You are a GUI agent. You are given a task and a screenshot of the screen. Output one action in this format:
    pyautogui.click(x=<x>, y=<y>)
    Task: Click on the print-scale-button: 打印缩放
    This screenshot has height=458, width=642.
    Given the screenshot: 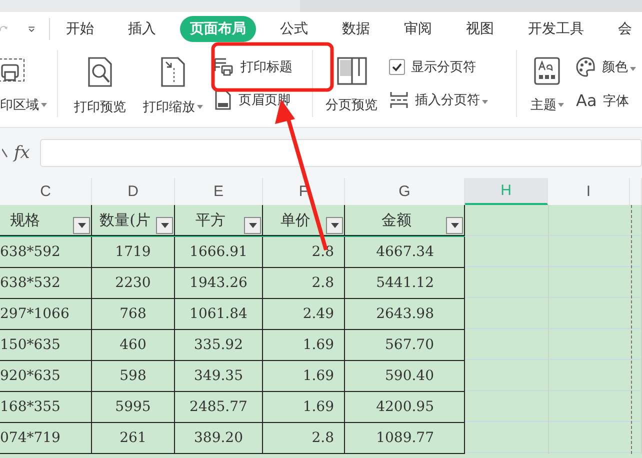 What is the action you would take?
    pyautogui.click(x=172, y=88)
    